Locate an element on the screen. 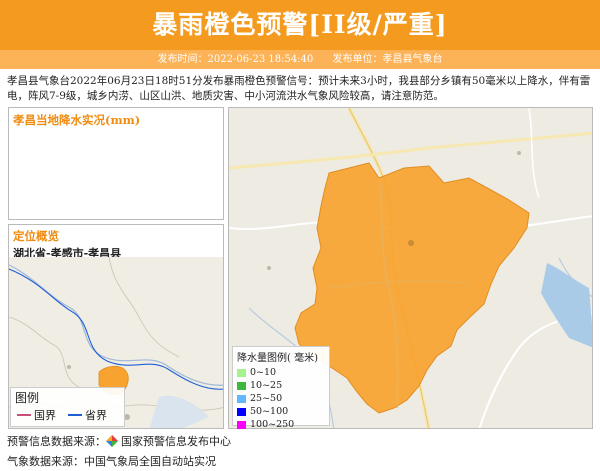  rainfall-legend-item: 25~50 is located at coordinates (281, 398).